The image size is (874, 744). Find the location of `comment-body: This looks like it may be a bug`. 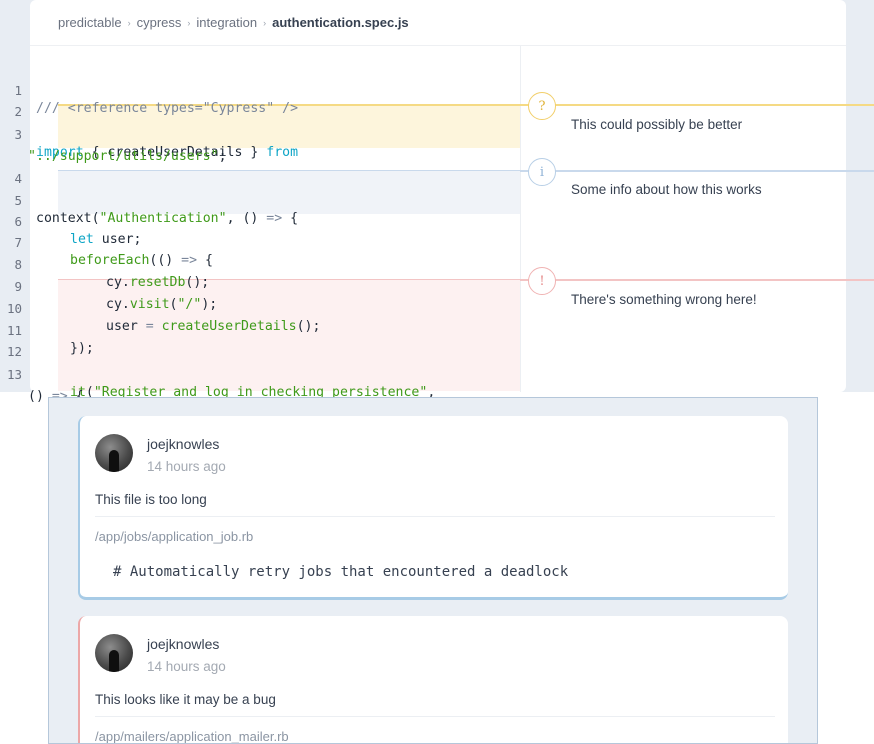

comment-body: This looks like it may be a bug is located at coordinates (185, 699).